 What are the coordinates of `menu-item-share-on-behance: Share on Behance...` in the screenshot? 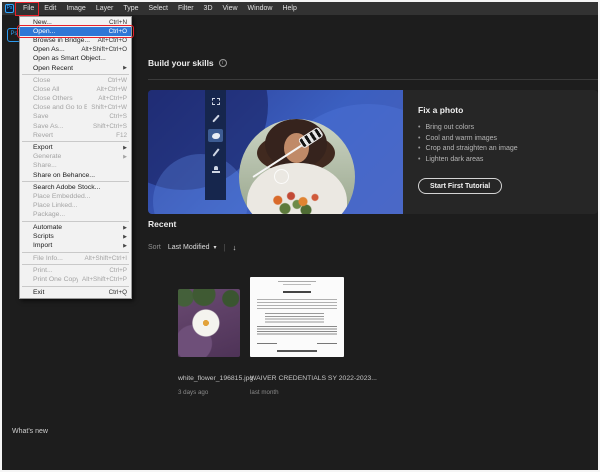 It's located at (75, 175).